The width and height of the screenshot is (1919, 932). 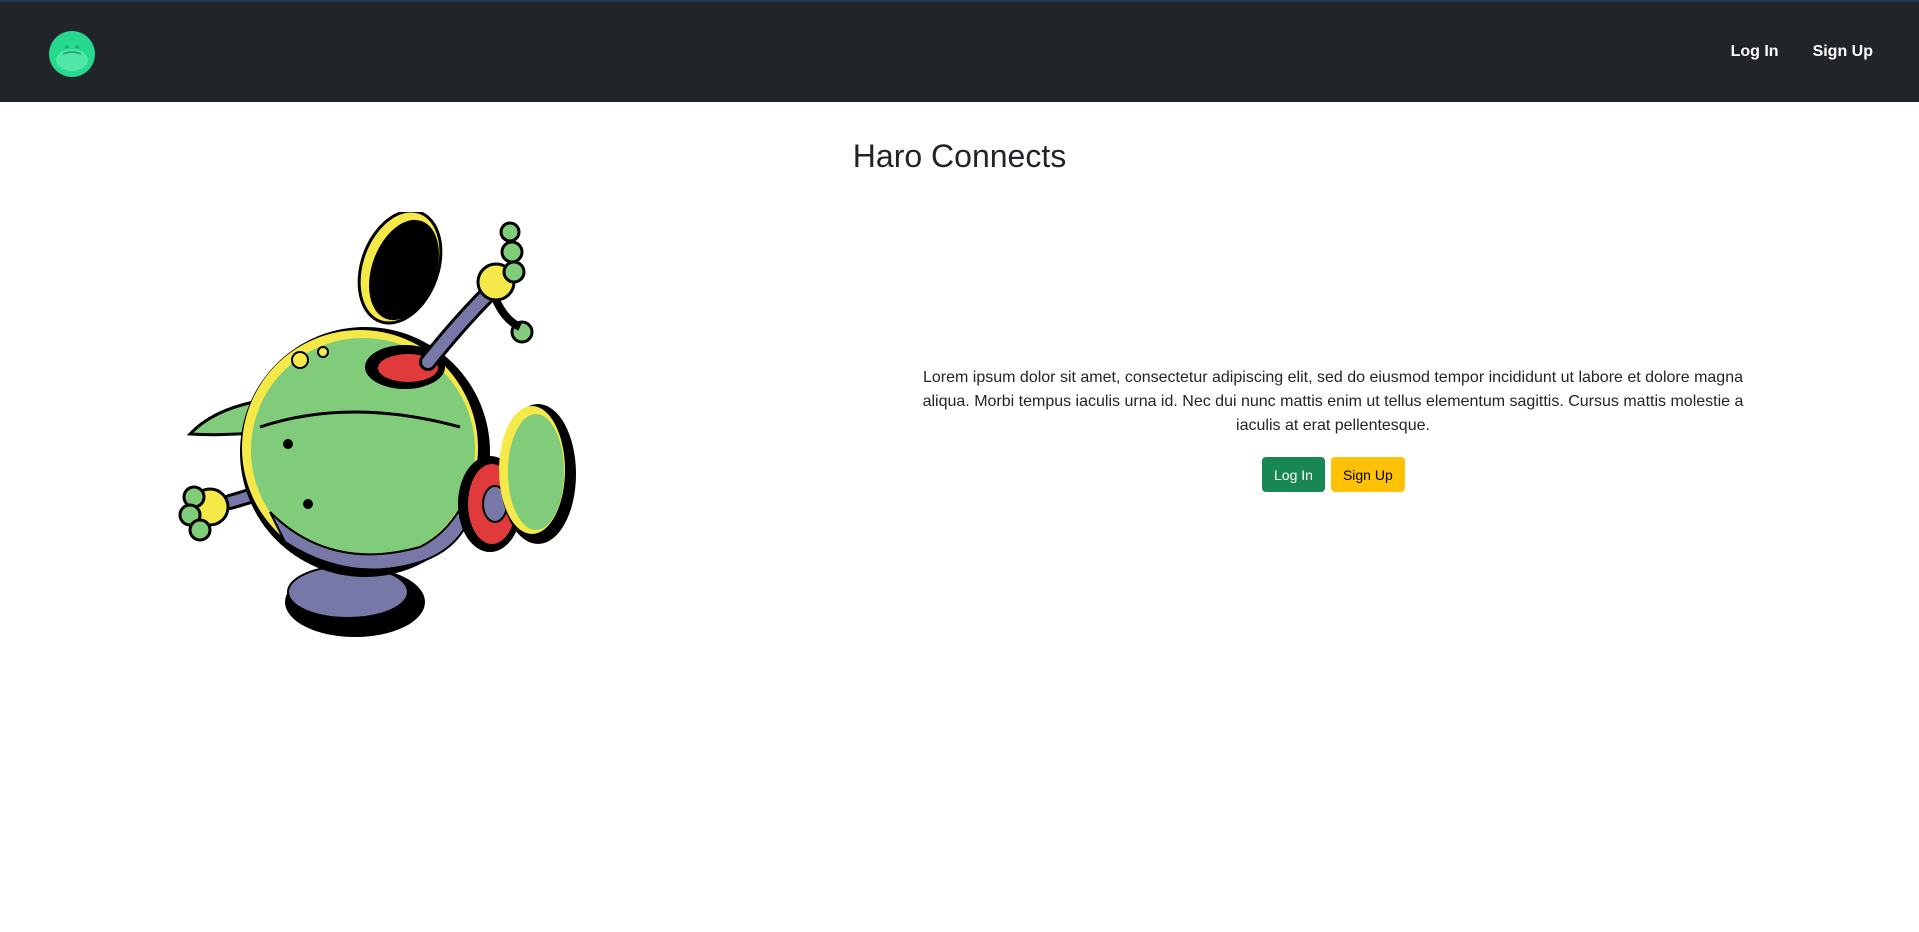 What do you see at coordinates (1293, 474) in the screenshot?
I see `login-button: Log In` at bounding box center [1293, 474].